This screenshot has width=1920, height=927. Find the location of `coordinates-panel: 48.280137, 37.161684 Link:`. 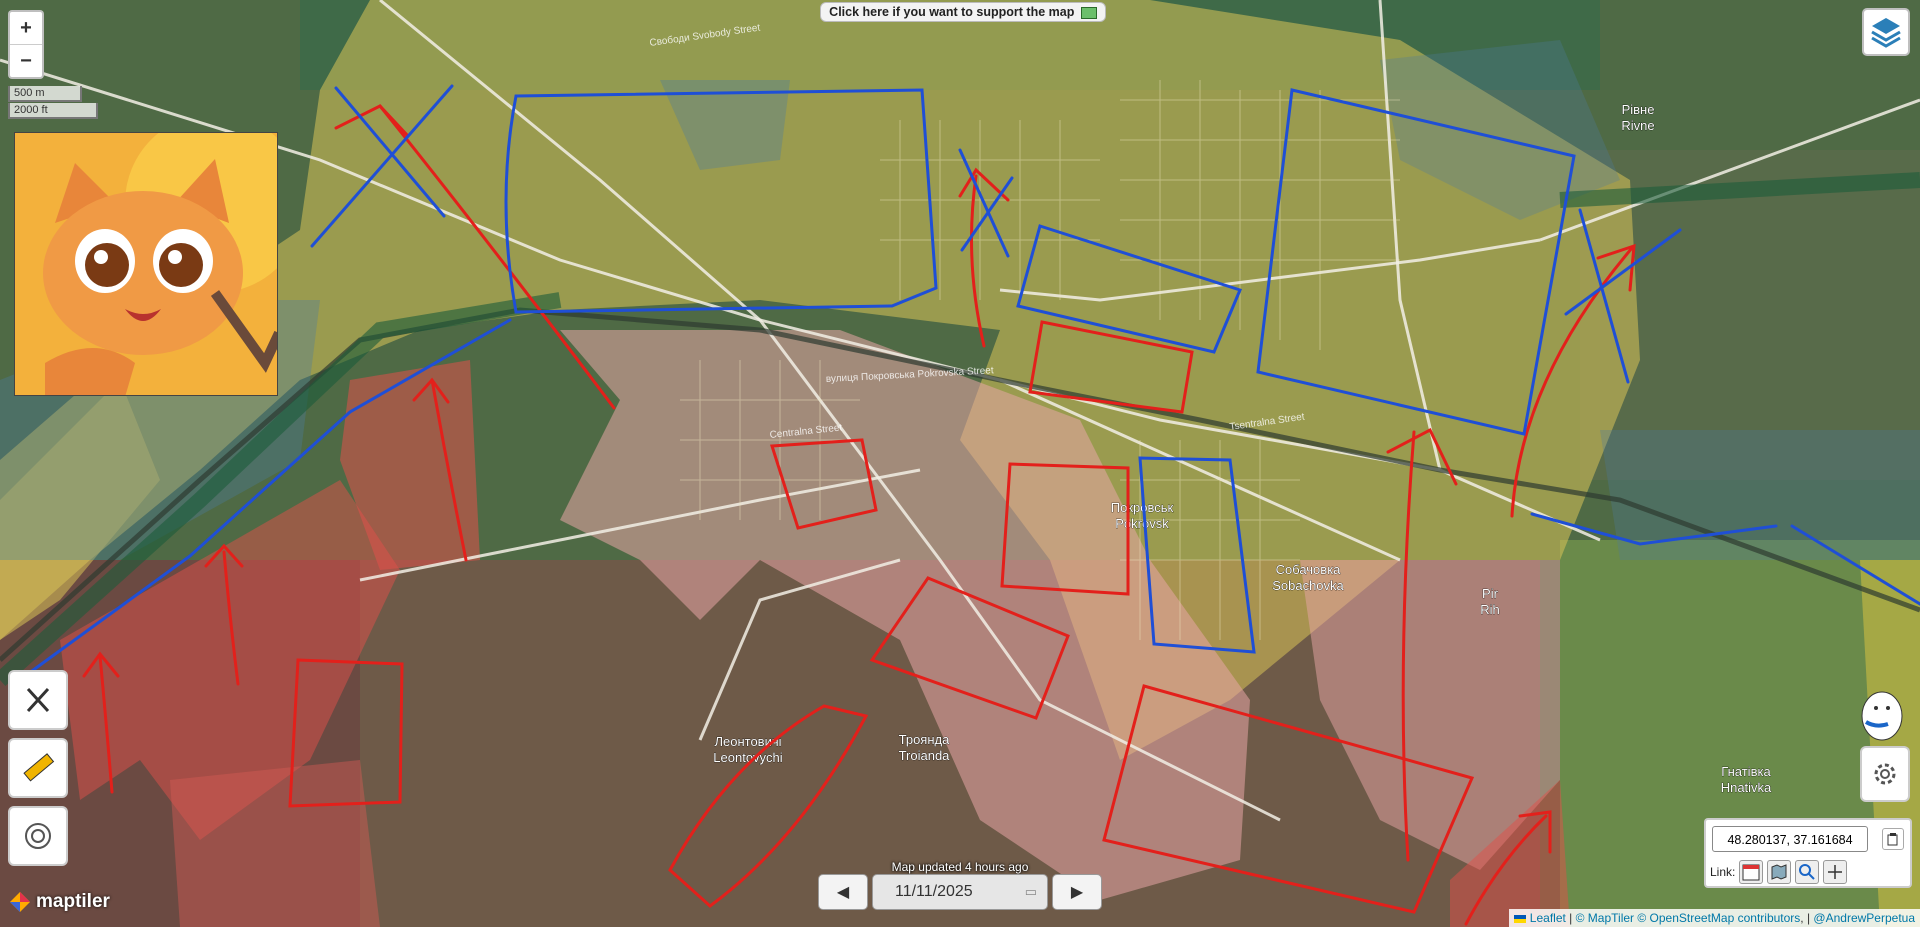

coordinates-panel: 48.280137, 37.161684 Link: is located at coordinates (1808, 853).